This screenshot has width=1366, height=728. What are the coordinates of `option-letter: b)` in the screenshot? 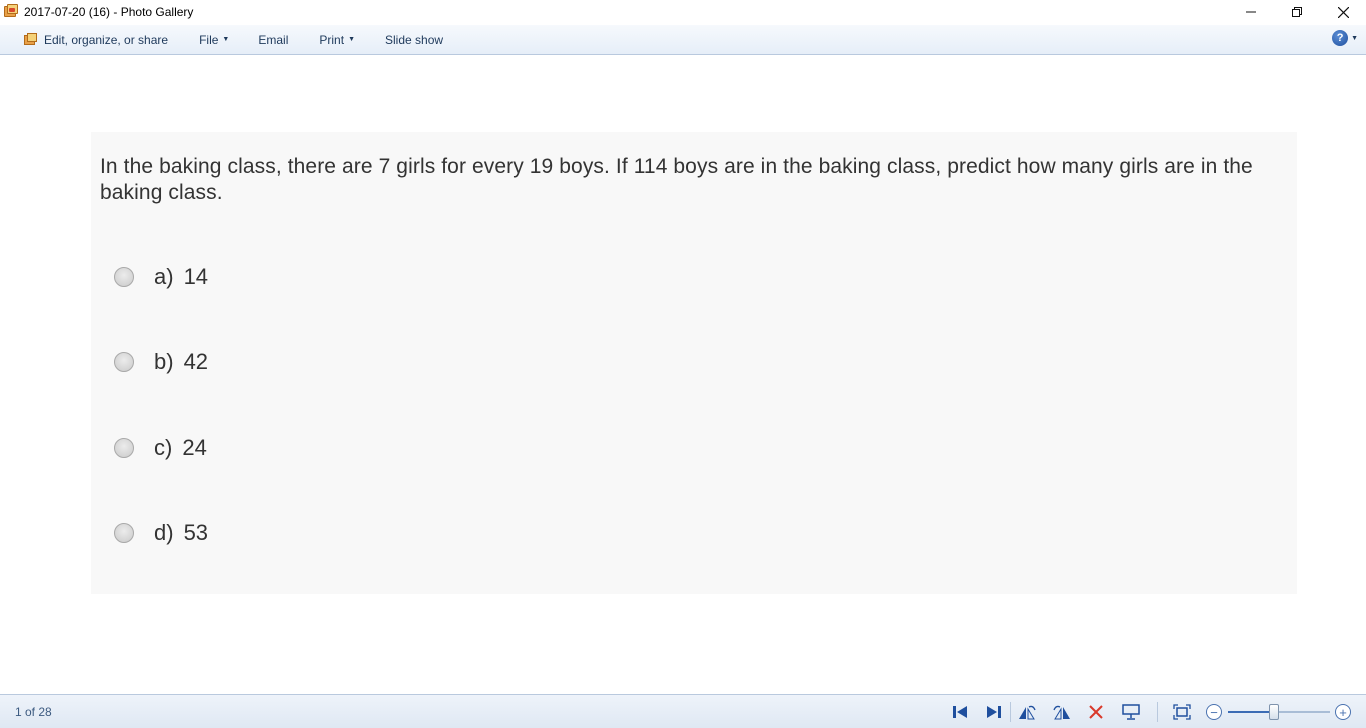 It's located at (164, 361).